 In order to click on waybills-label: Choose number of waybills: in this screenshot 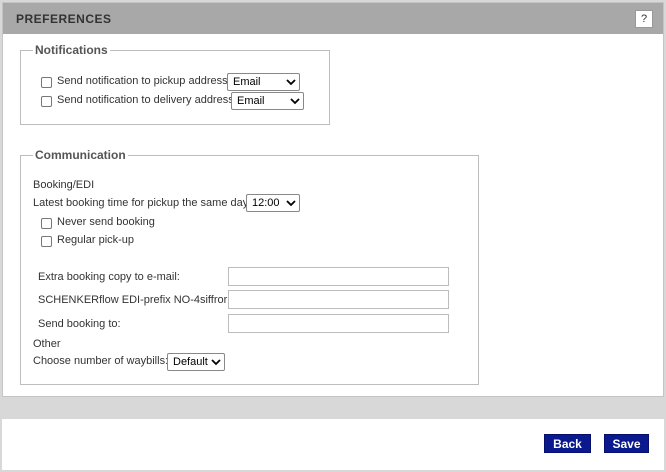, I will do `click(101, 361)`.